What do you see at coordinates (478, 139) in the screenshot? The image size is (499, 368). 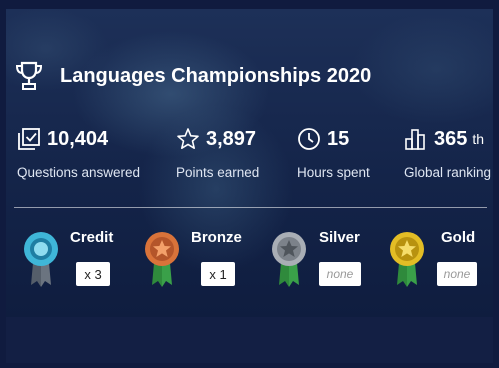 I see `stat-suffix: th` at bounding box center [478, 139].